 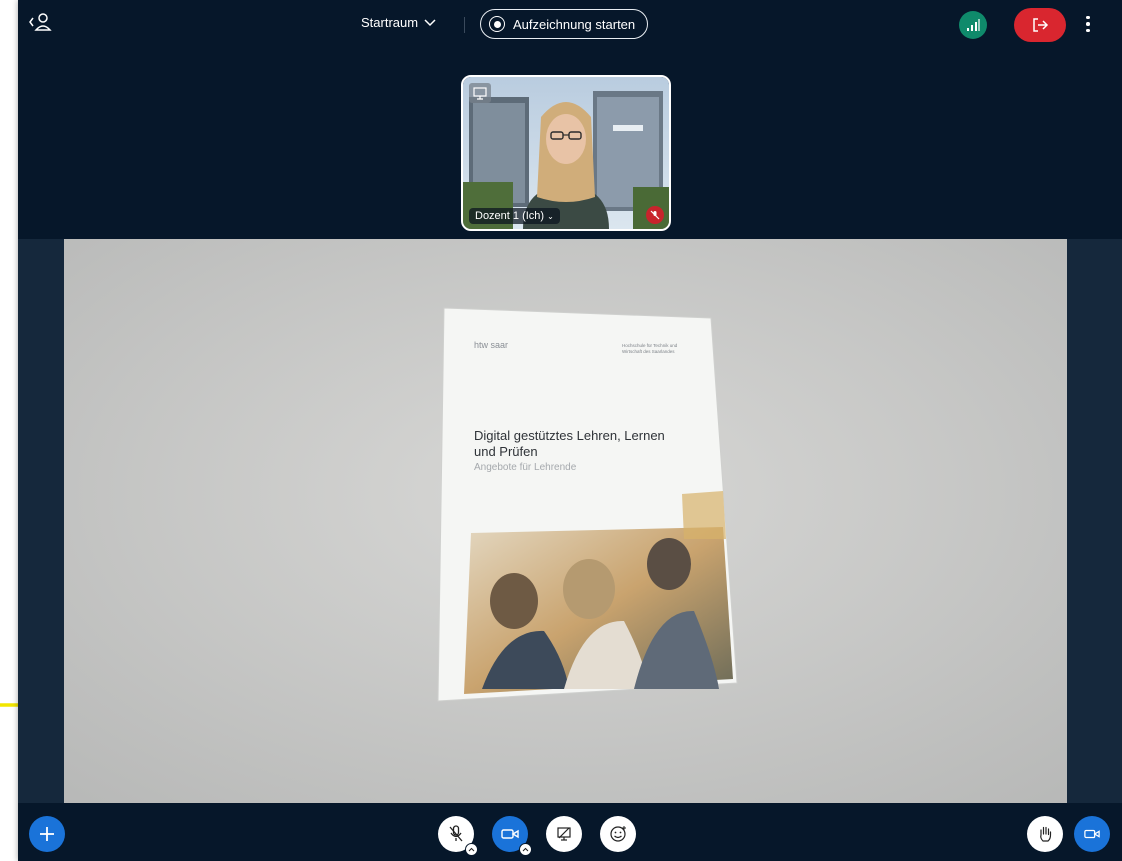 What do you see at coordinates (1088, 24) in the screenshot?
I see `more-options-button` at bounding box center [1088, 24].